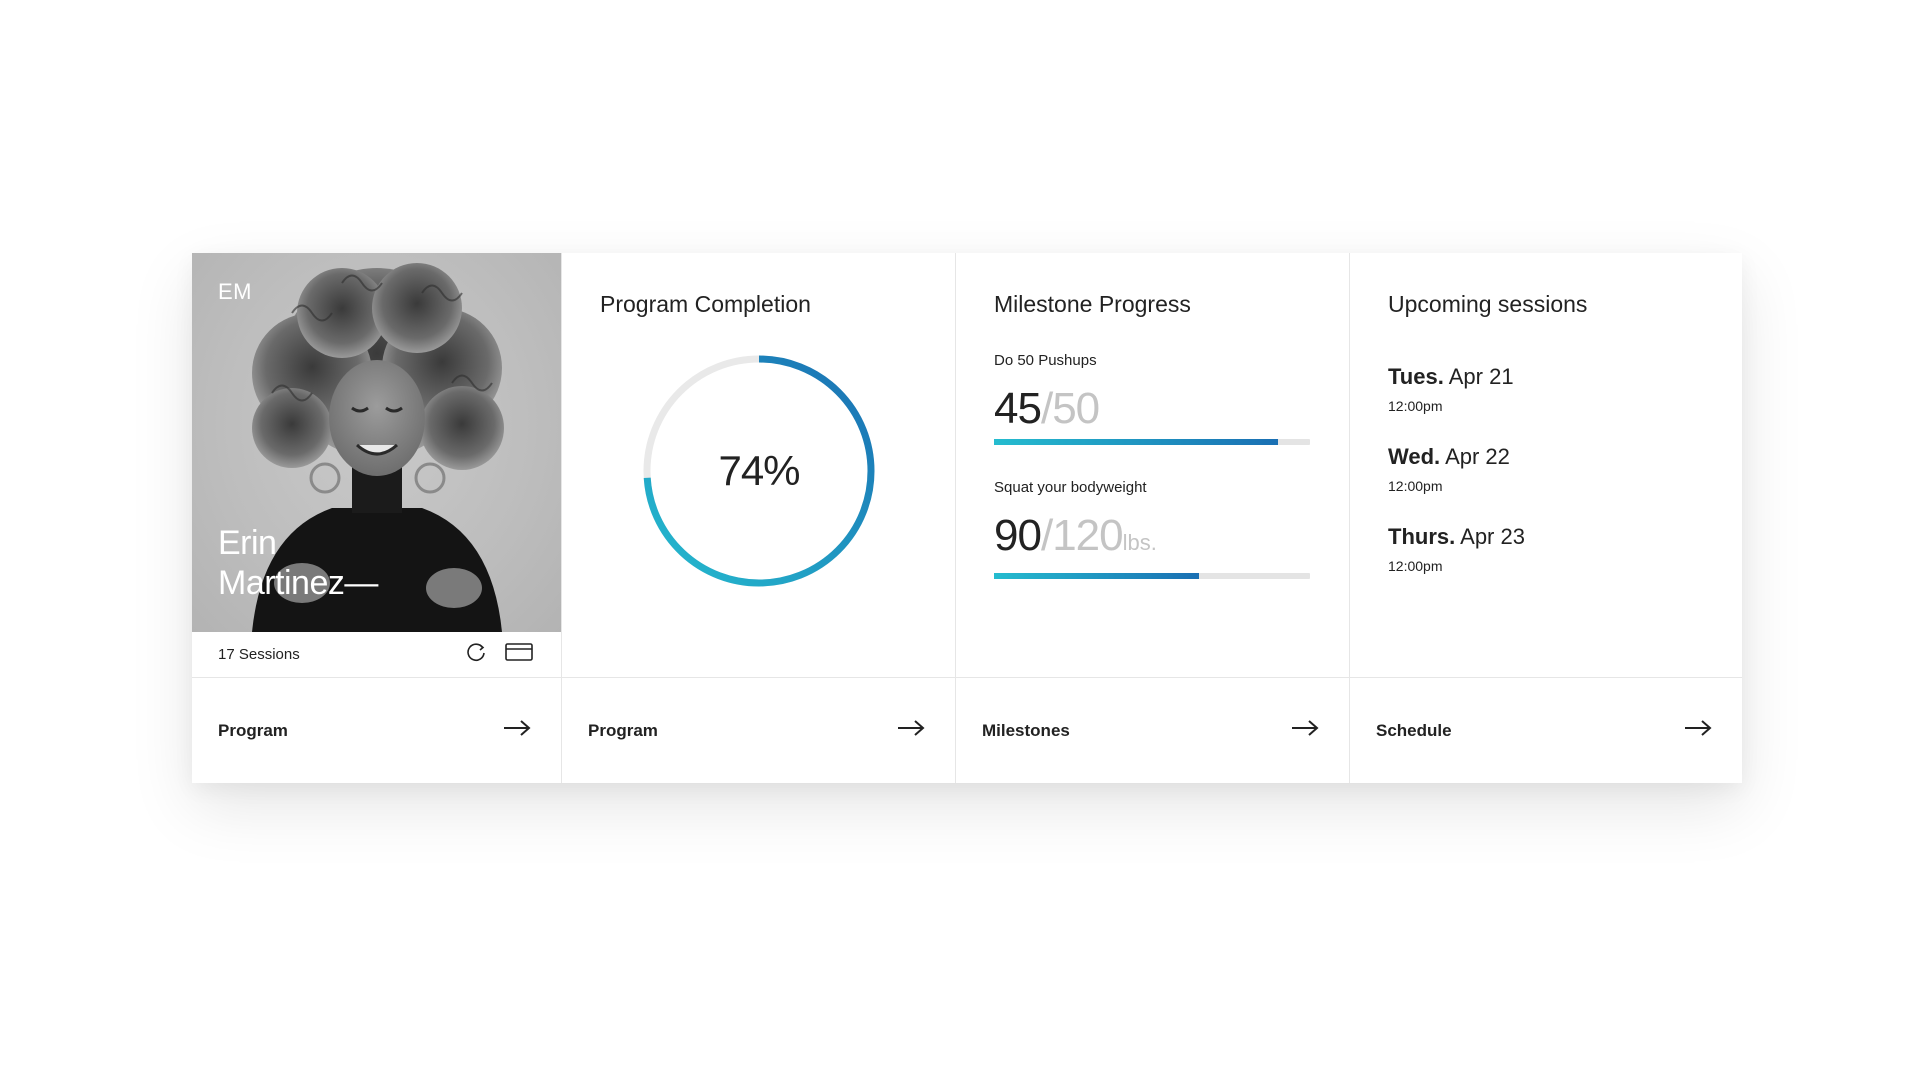 The height and width of the screenshot is (1082, 1924). Describe the element at coordinates (1414, 456) in the screenshot. I see `session-day: Wed.` at that location.